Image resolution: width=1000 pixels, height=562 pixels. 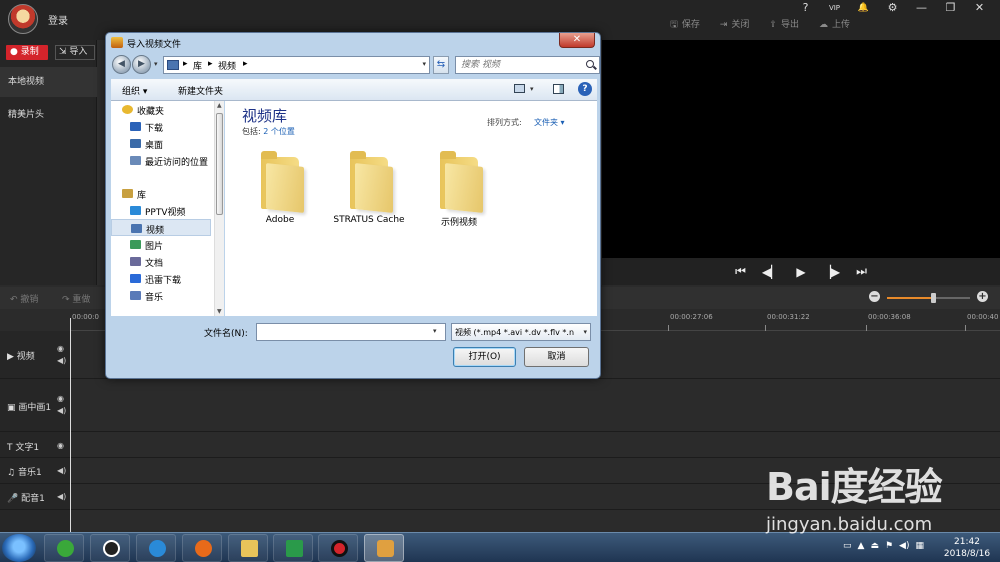 I want to click on redo-button: ↷ 重做, so click(x=76, y=298).